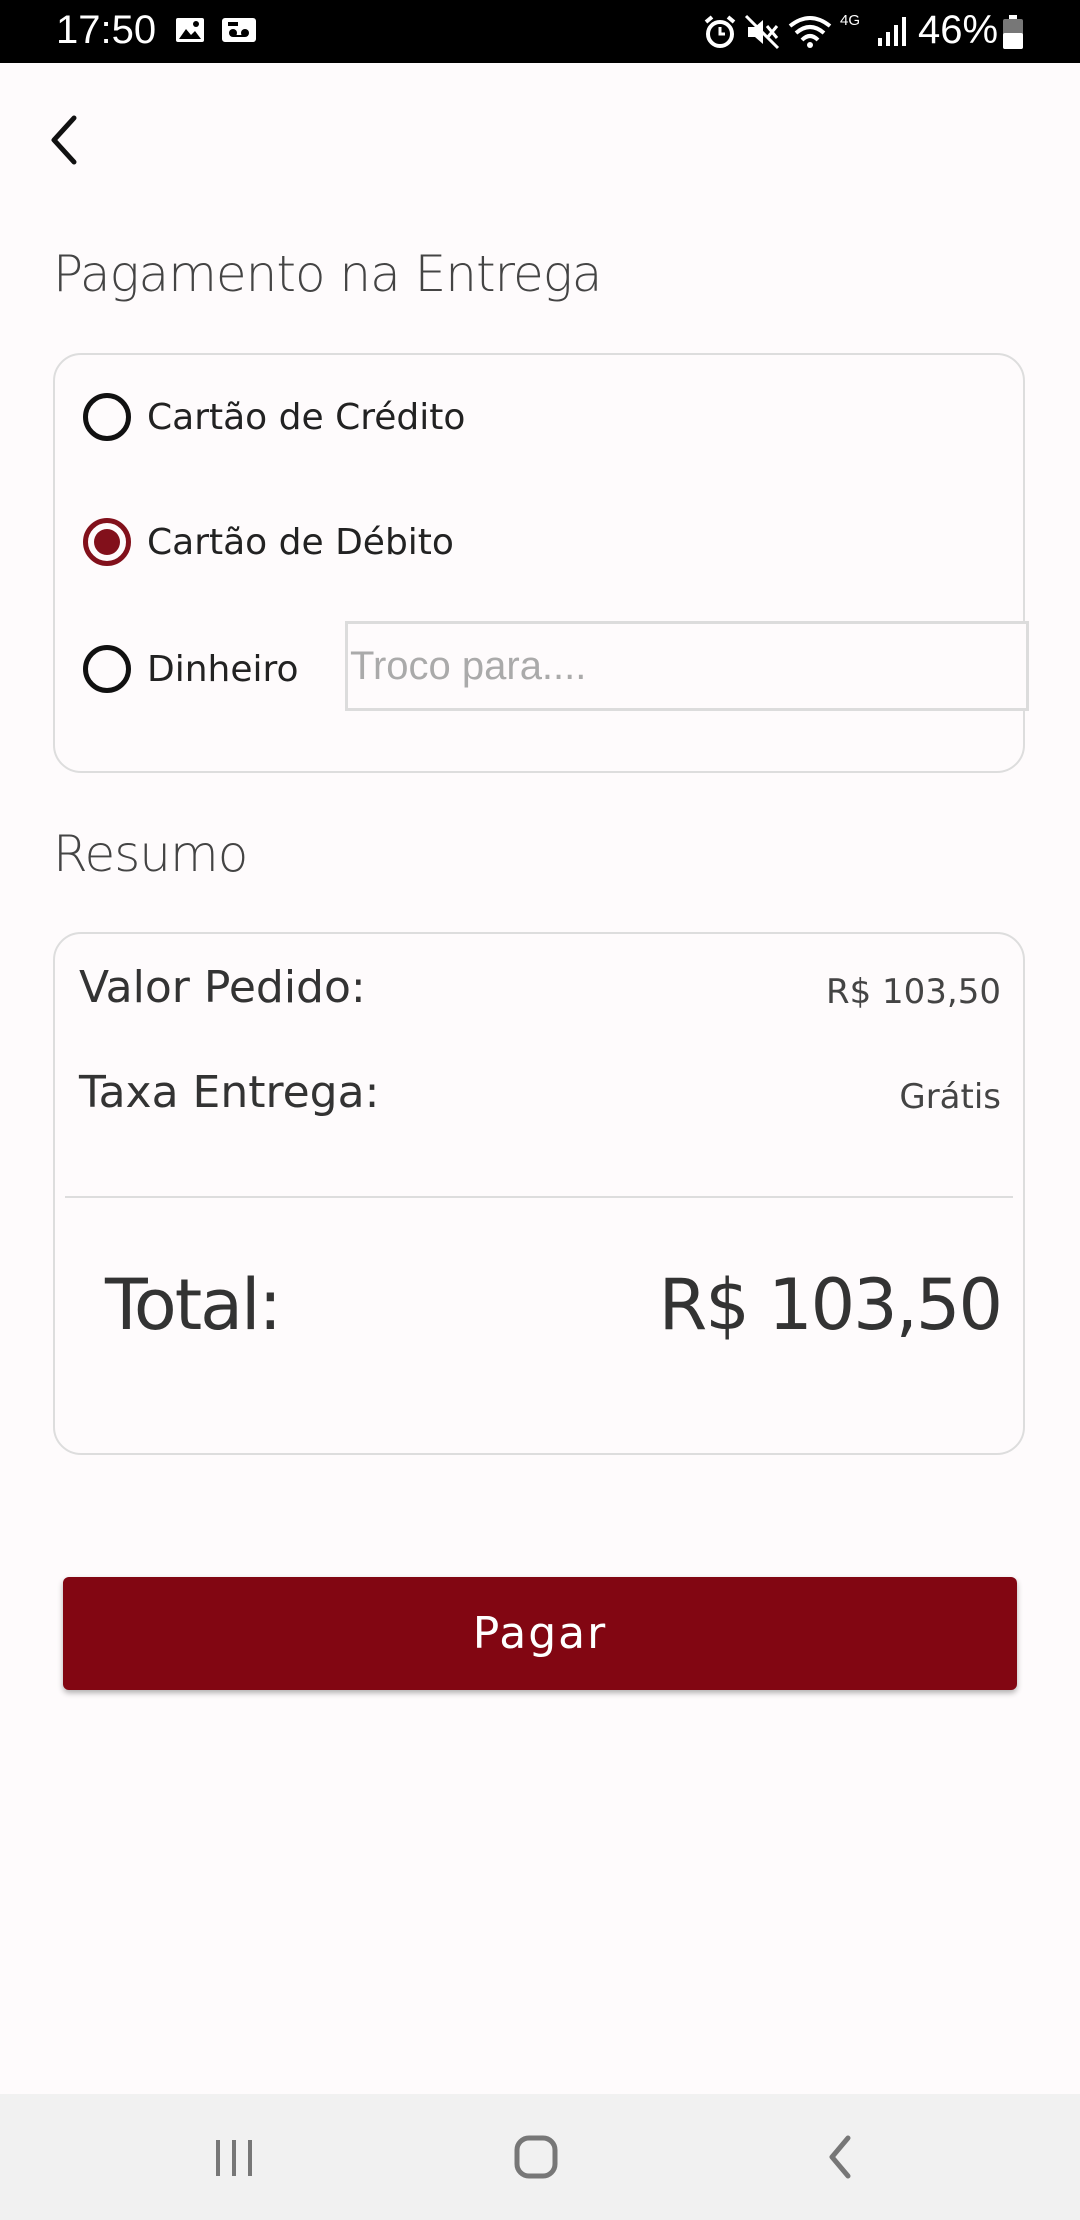  I want to click on chevron-left-icon, so click(64, 140).